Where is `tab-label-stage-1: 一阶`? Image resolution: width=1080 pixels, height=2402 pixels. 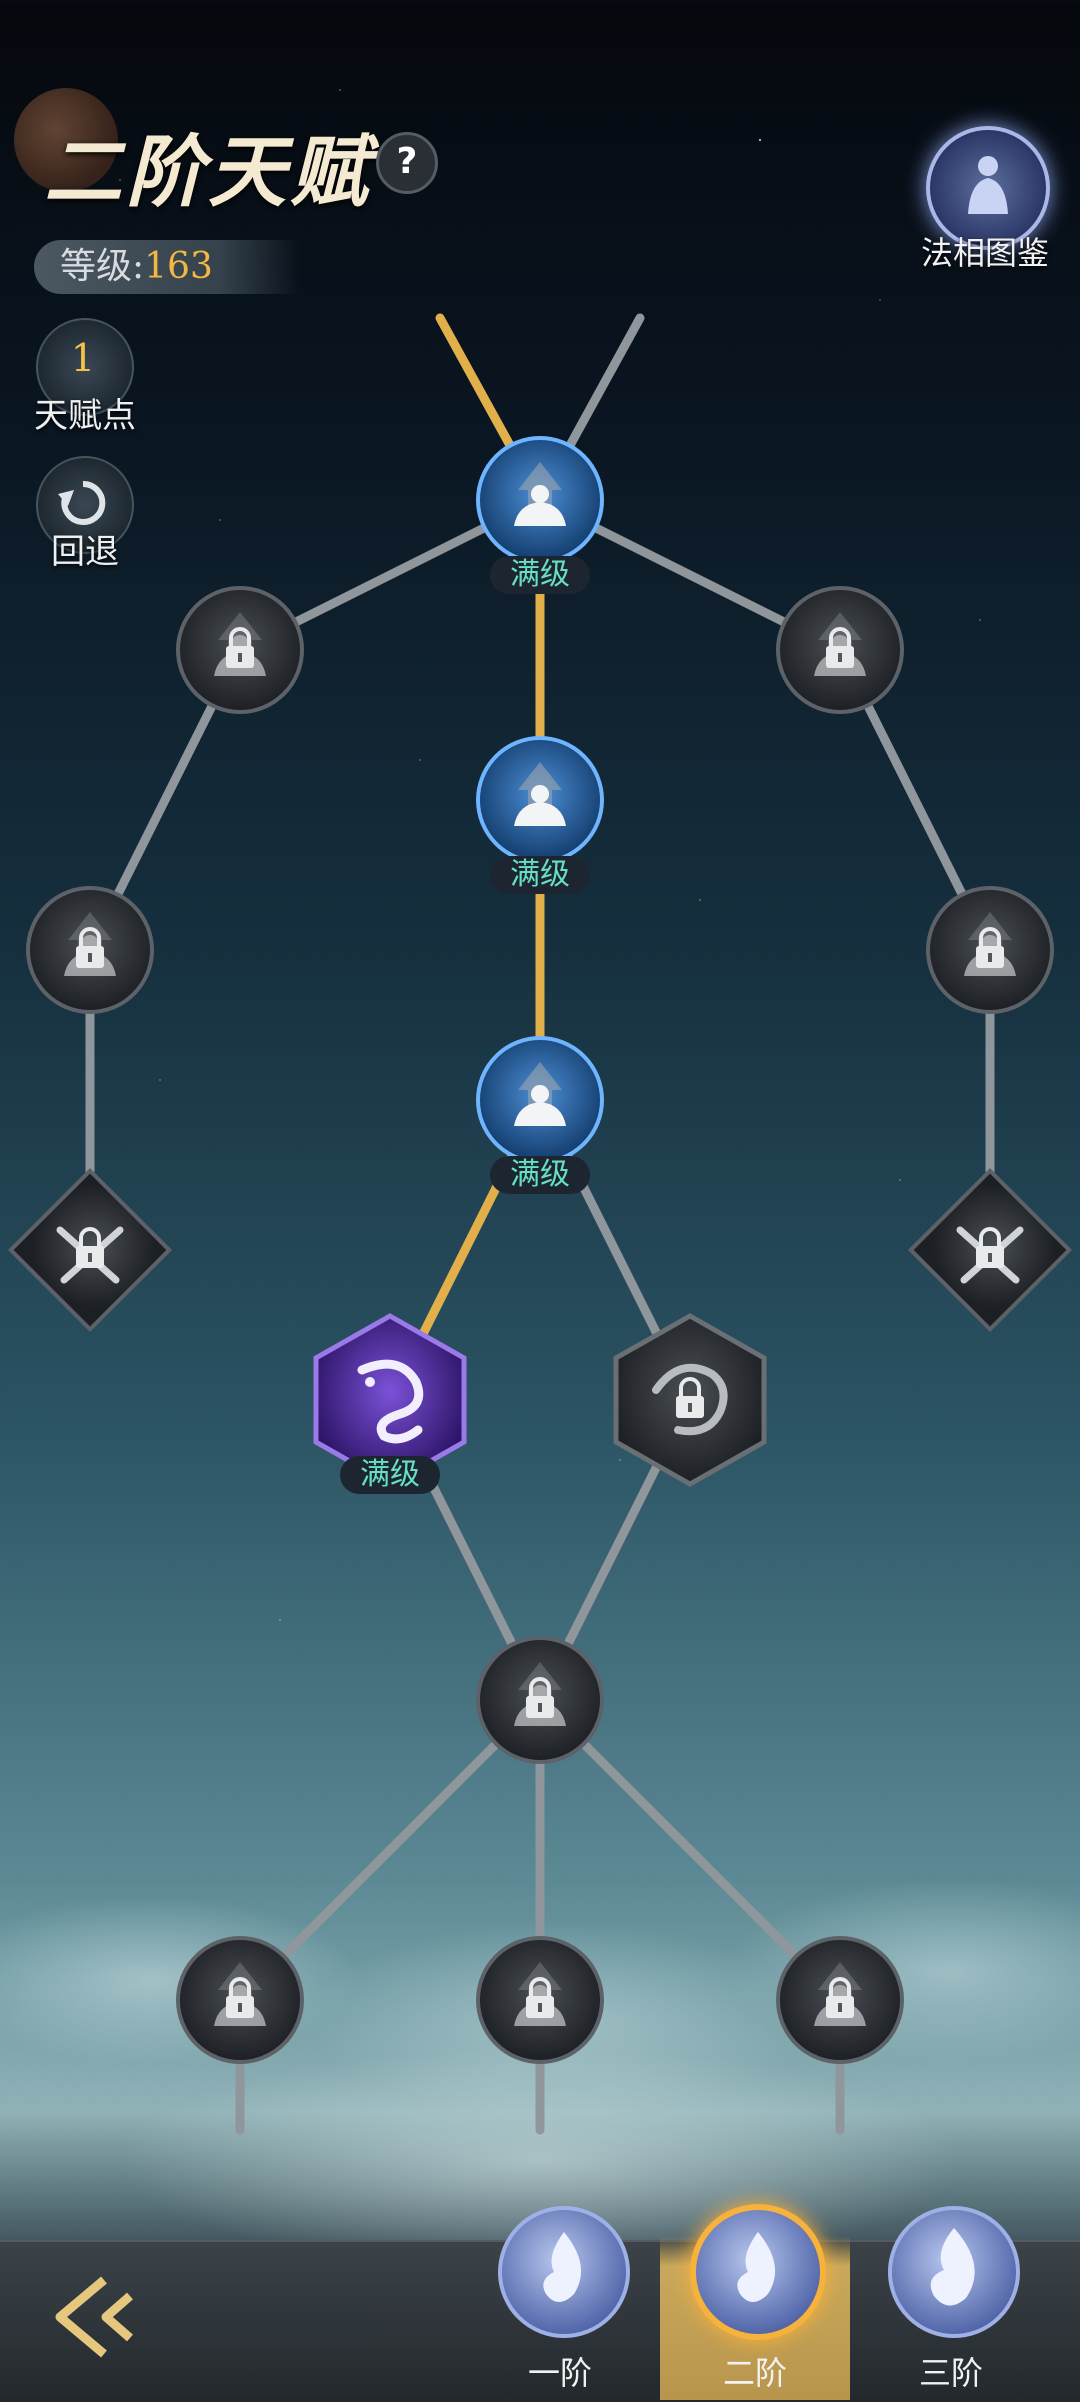
tab-label-stage-1: 一阶 is located at coordinates (559, 2373).